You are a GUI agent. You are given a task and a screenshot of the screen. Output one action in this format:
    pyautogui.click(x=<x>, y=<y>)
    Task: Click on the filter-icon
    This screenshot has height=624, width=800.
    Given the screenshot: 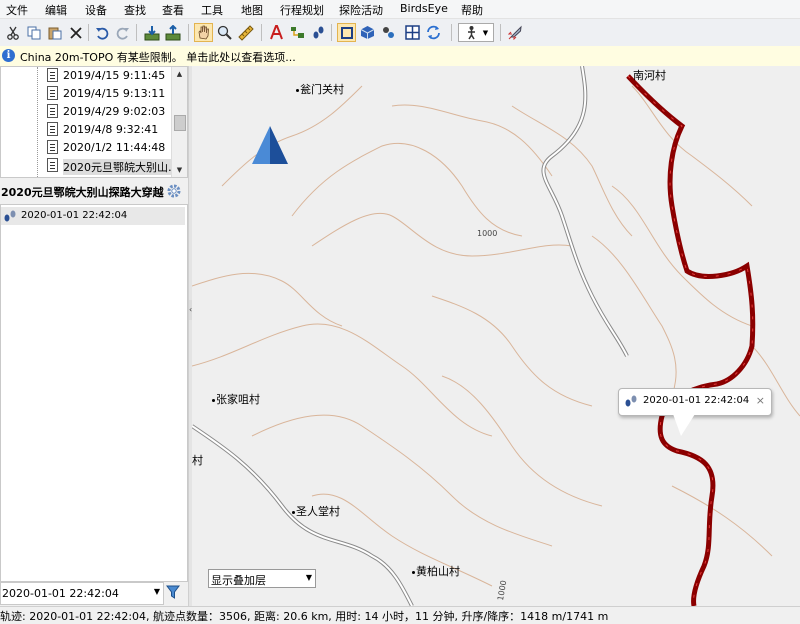 What is the action you would take?
    pyautogui.click(x=173, y=592)
    